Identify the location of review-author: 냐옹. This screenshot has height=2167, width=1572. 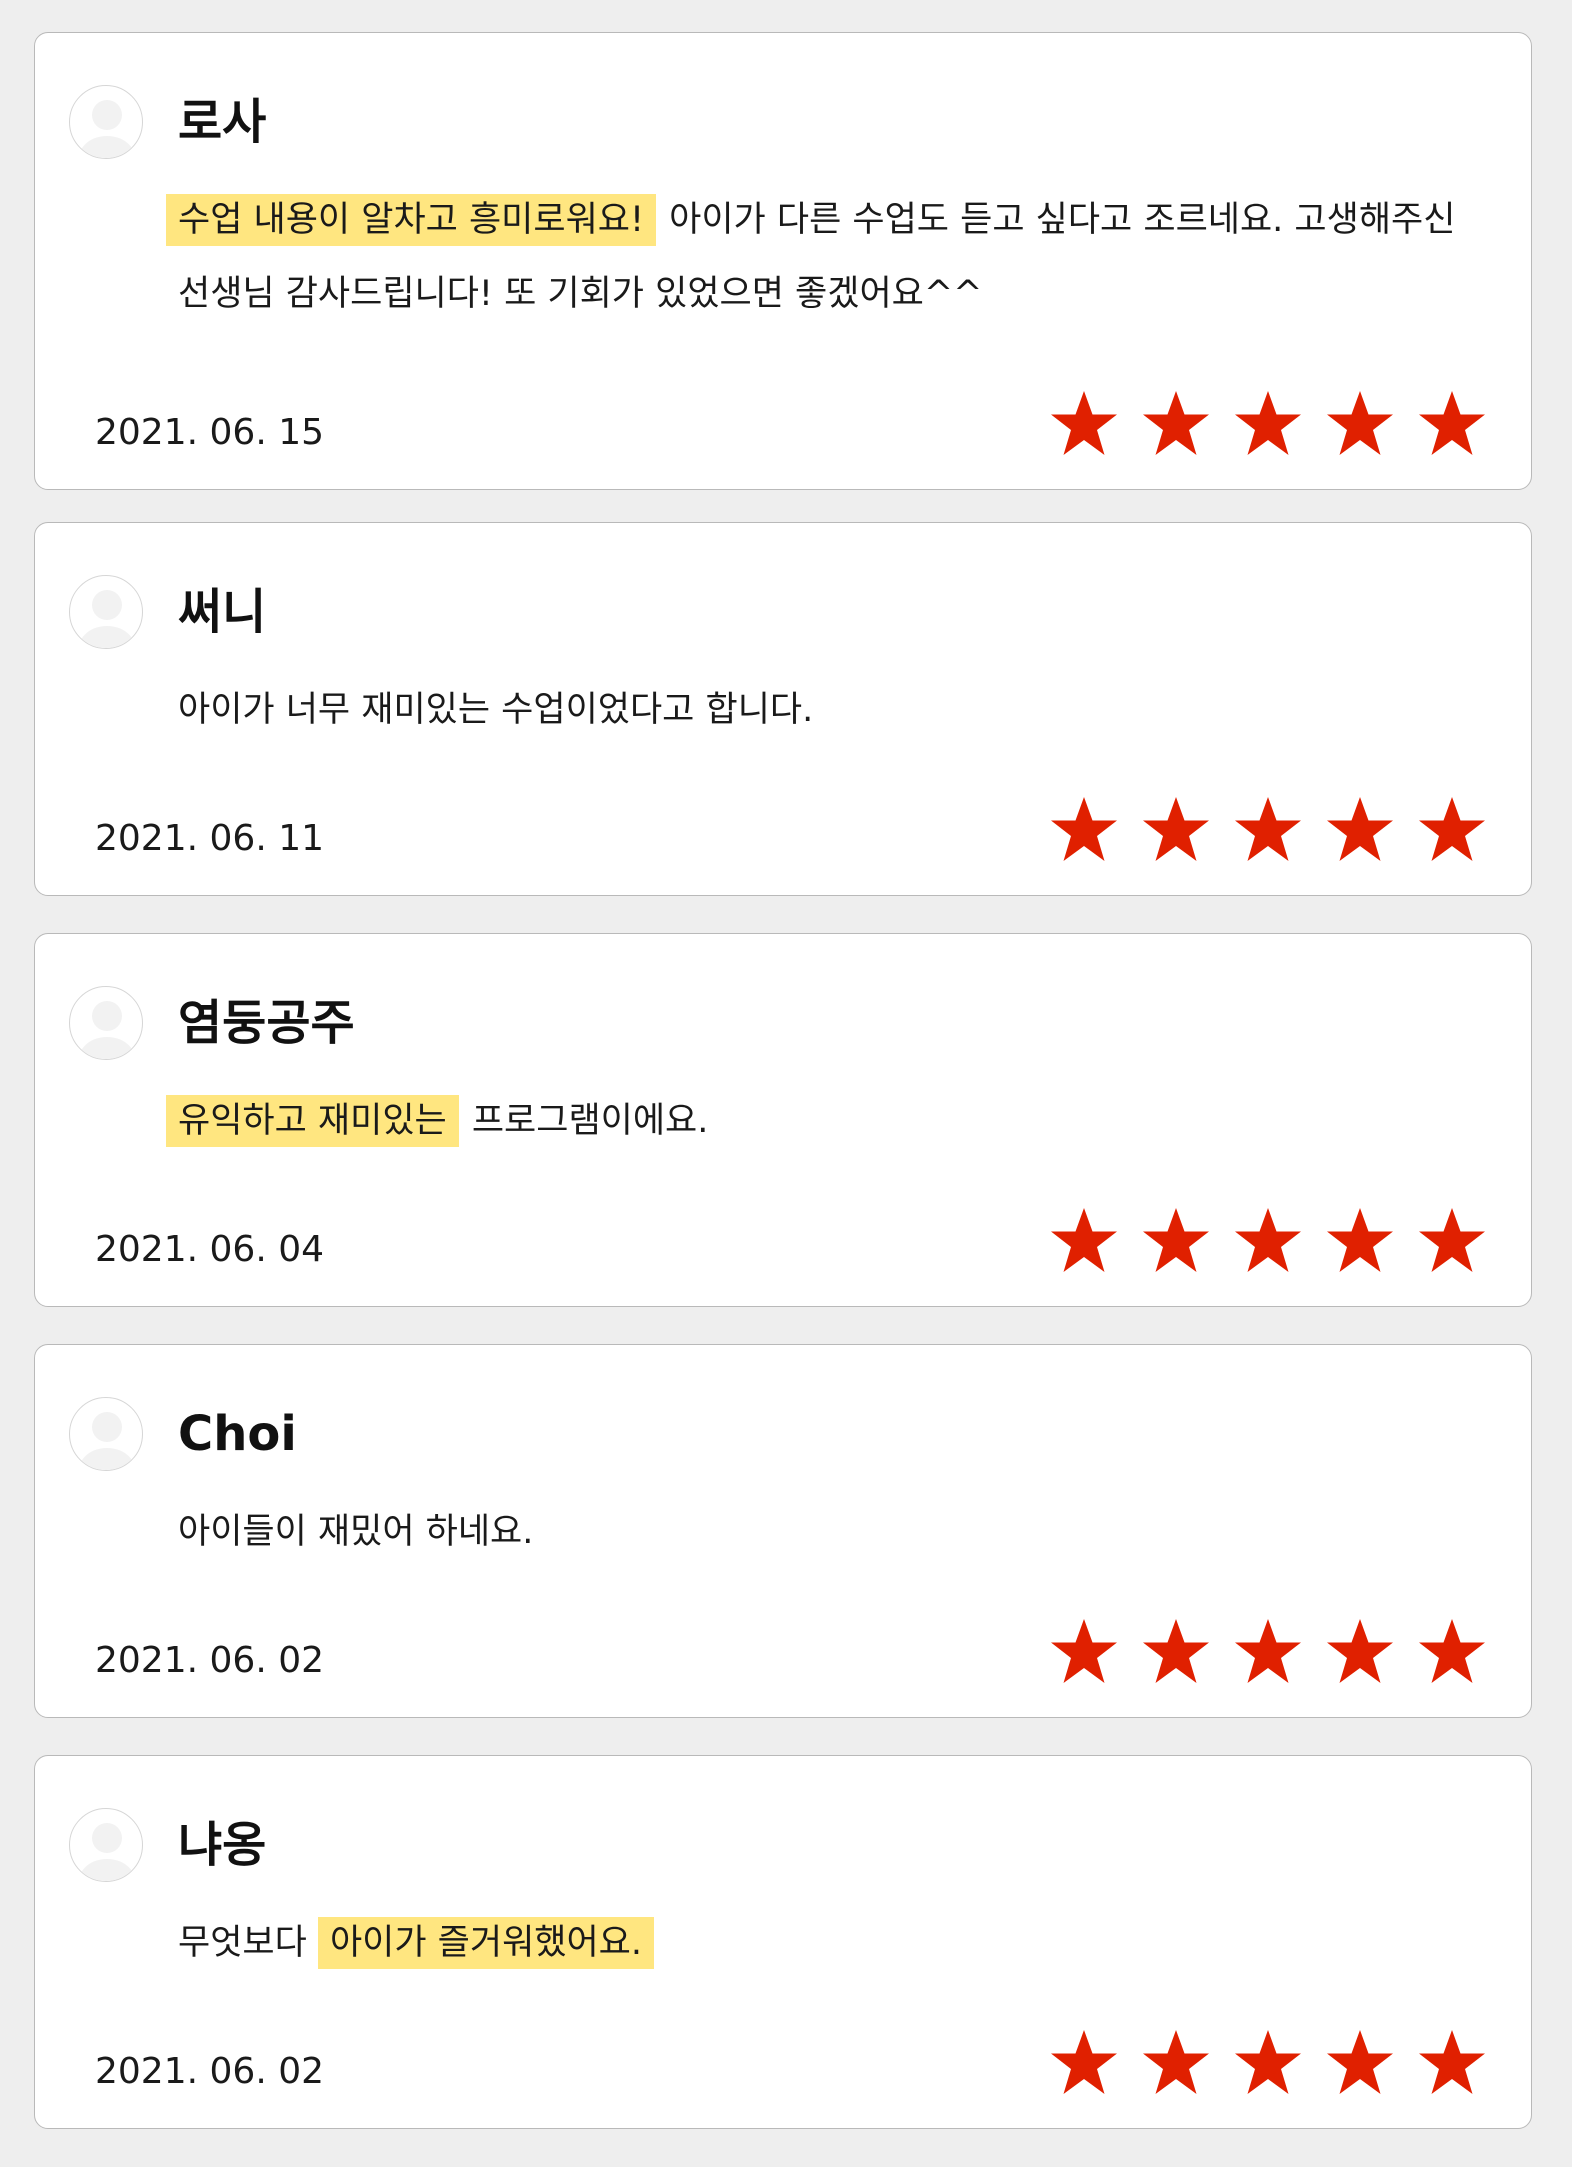
(222, 1845).